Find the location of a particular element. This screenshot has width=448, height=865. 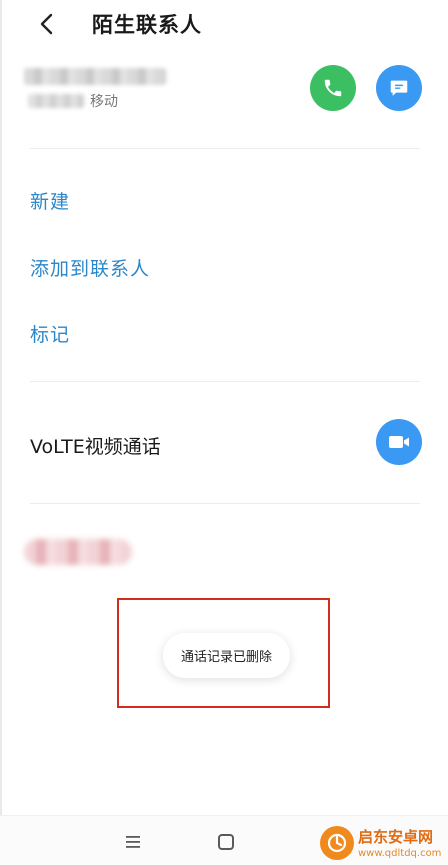

page-title: 陌生联系人 is located at coordinates (147, 25).